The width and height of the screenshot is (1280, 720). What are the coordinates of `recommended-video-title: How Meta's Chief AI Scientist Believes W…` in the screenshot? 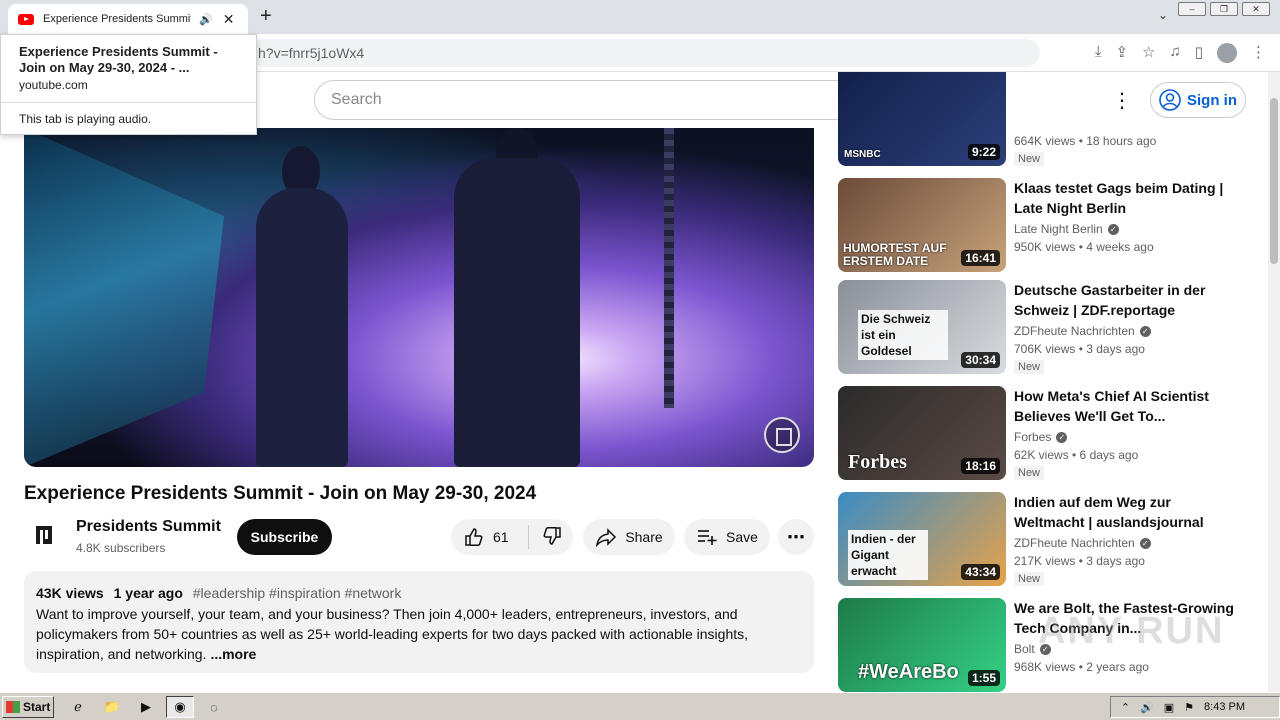 It's located at (1124, 406).